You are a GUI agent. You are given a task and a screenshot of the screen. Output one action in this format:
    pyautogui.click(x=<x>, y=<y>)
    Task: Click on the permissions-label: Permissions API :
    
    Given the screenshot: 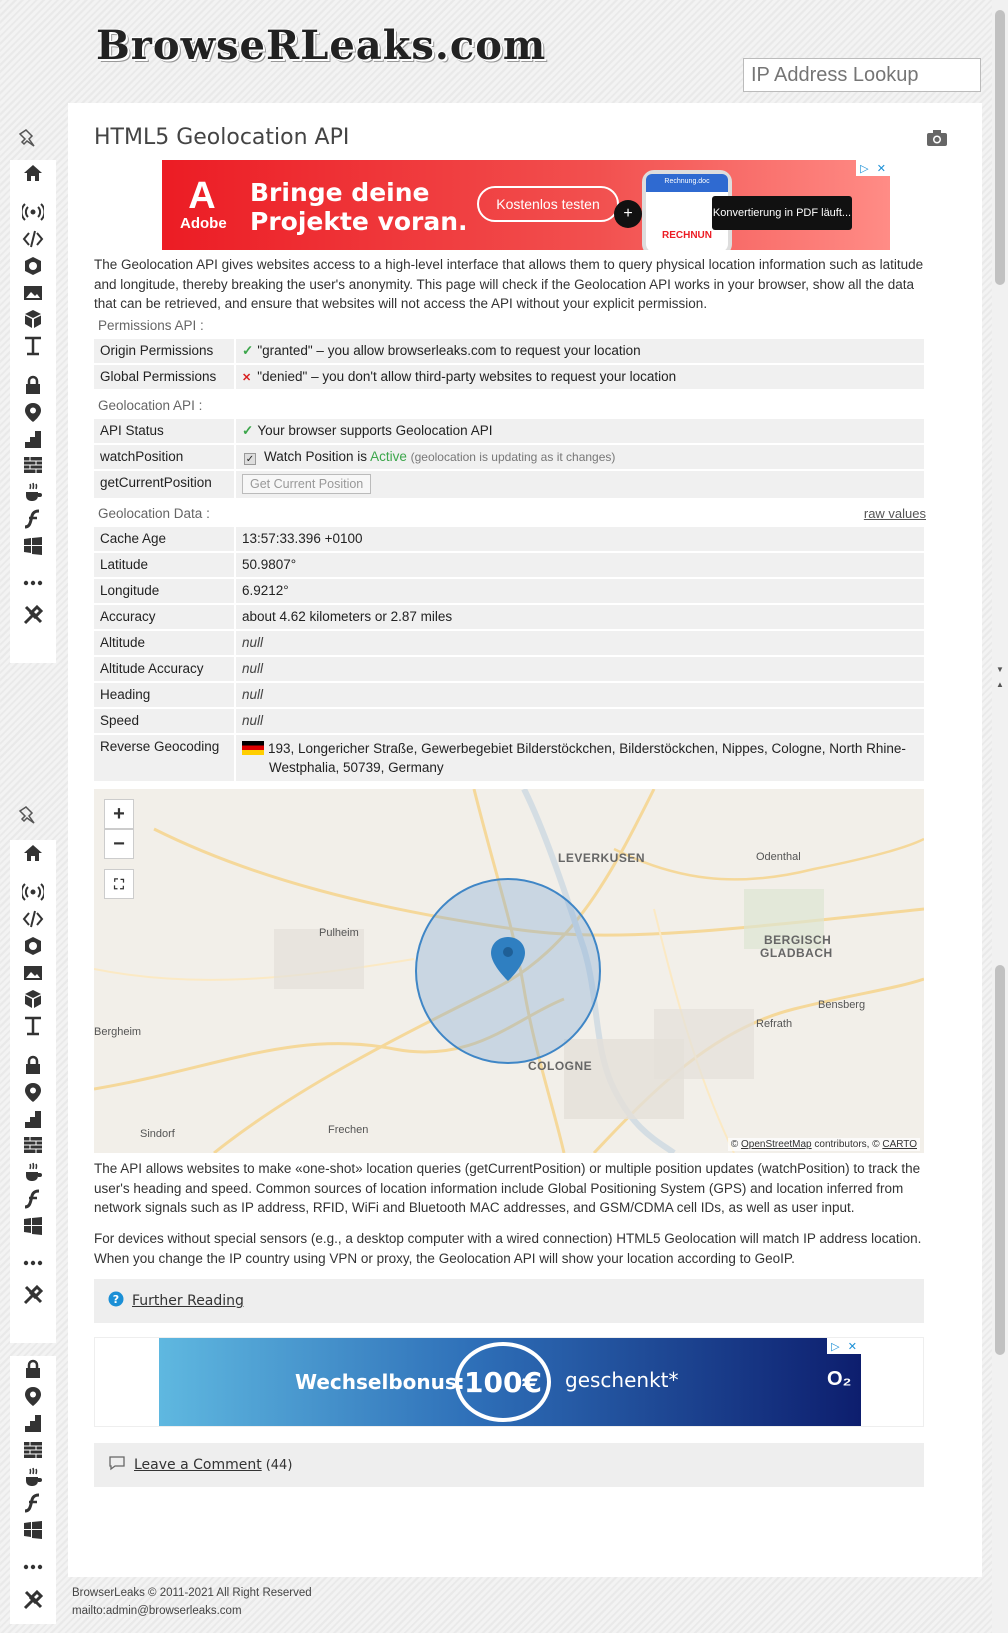 What is the action you would take?
    pyautogui.click(x=151, y=325)
    